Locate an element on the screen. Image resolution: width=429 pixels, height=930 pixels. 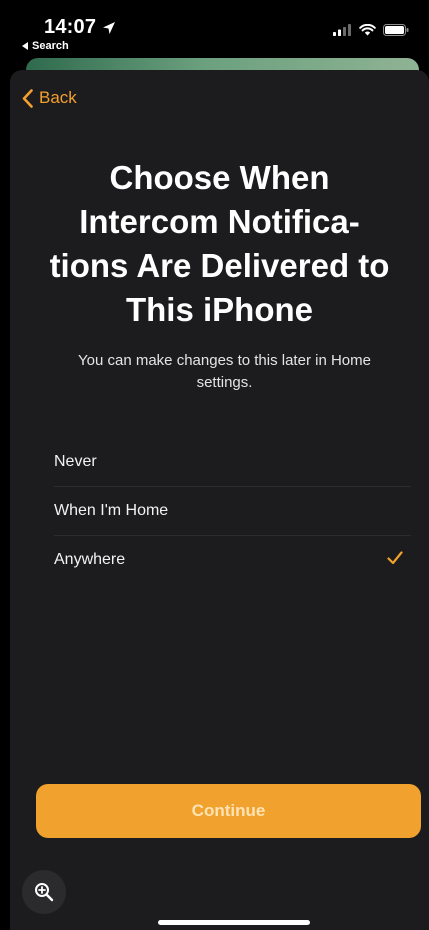
delivery-options-list: Never When I'm Home Anywhere is located at coordinates (232, 511).